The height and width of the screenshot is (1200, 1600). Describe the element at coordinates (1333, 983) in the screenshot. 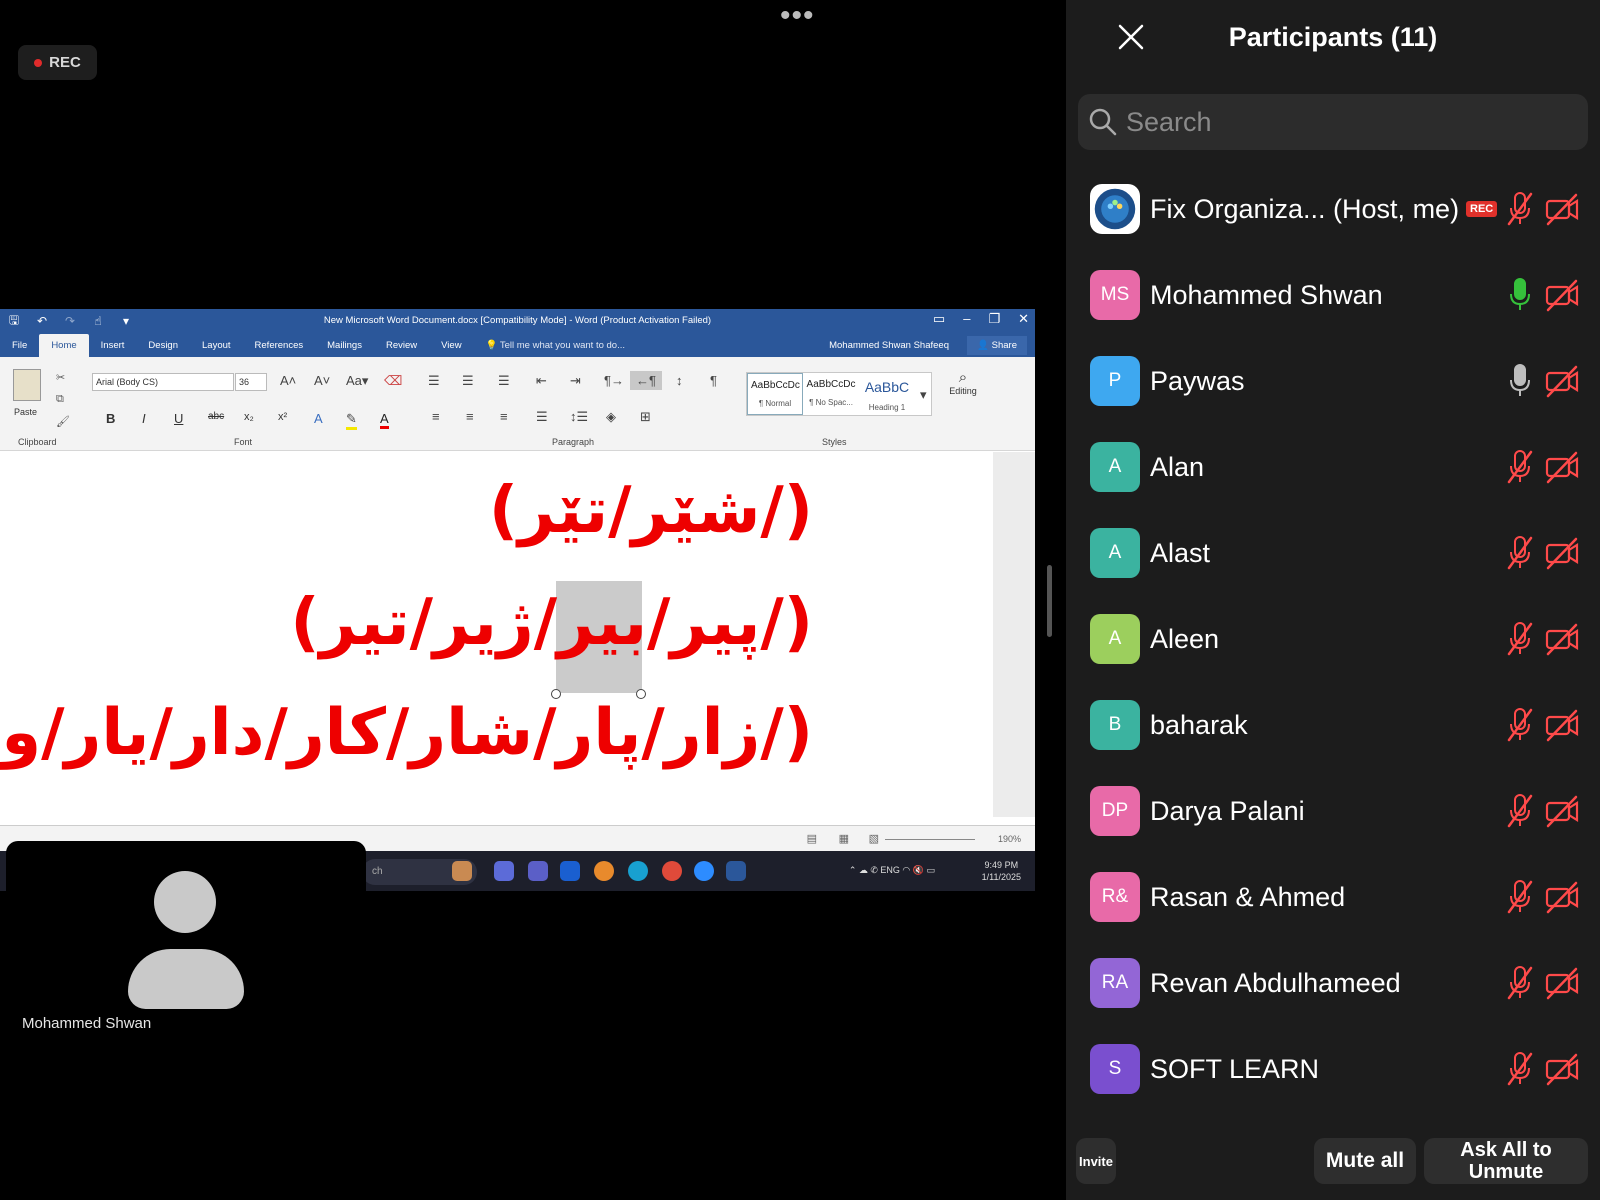

I see `participant-row: RA Revan Abdulhameed` at that location.